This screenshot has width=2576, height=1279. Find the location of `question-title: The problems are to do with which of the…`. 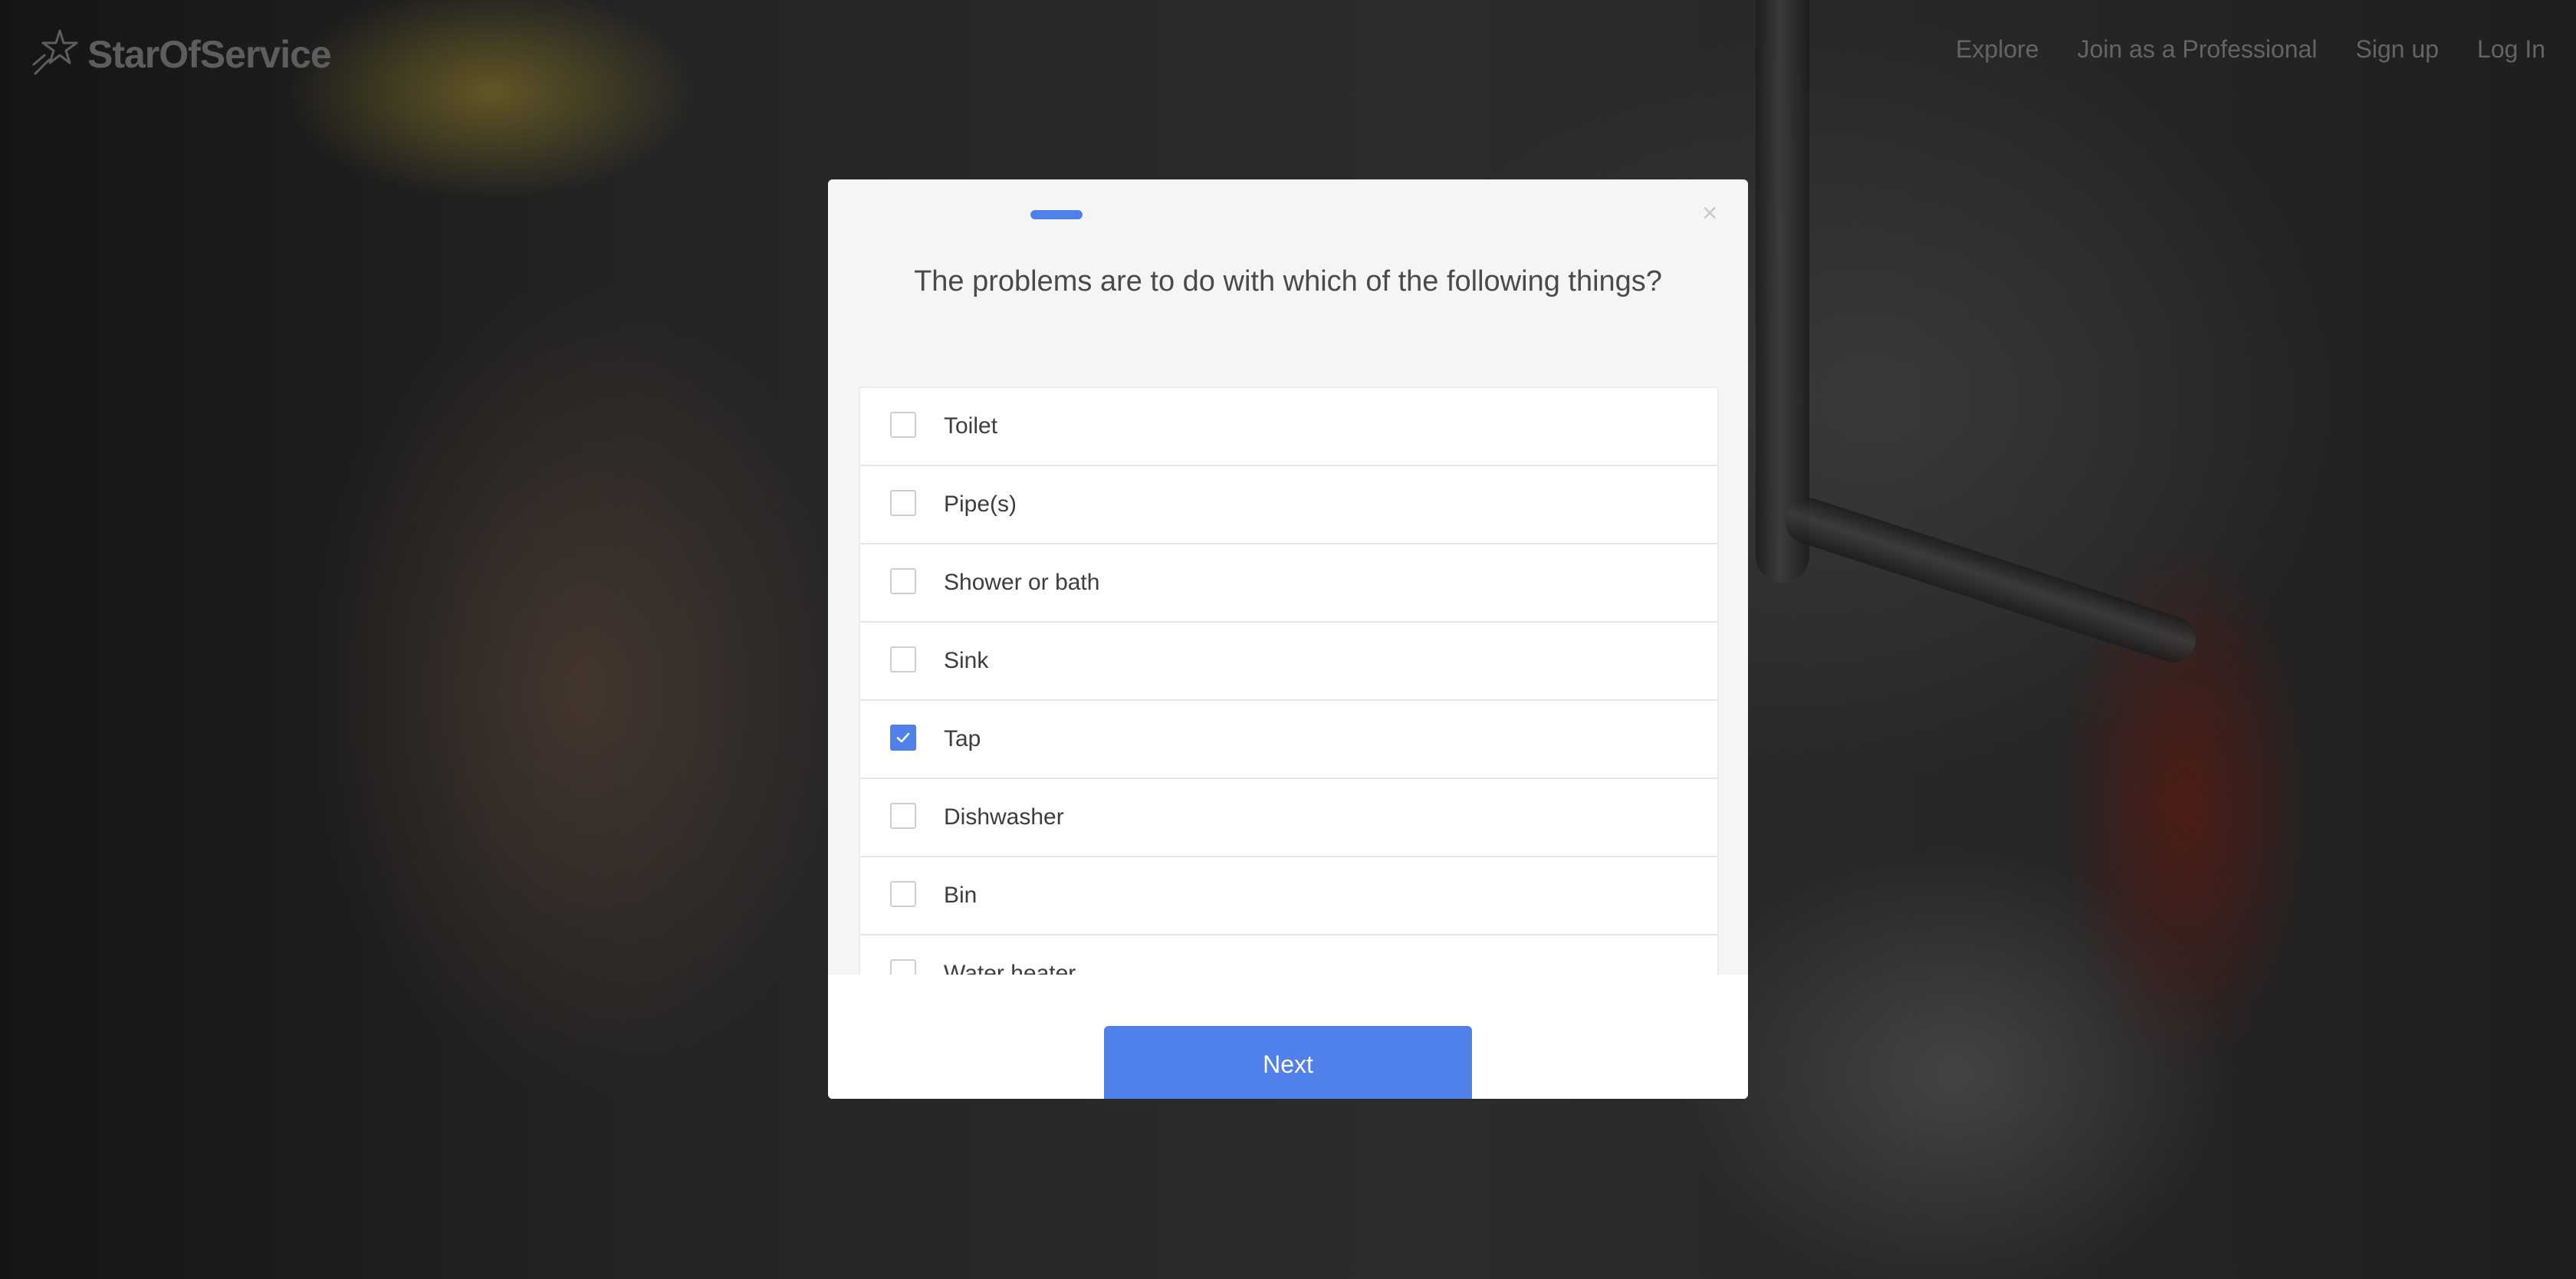

question-title: The problems are to do with which of the… is located at coordinates (1288, 281).